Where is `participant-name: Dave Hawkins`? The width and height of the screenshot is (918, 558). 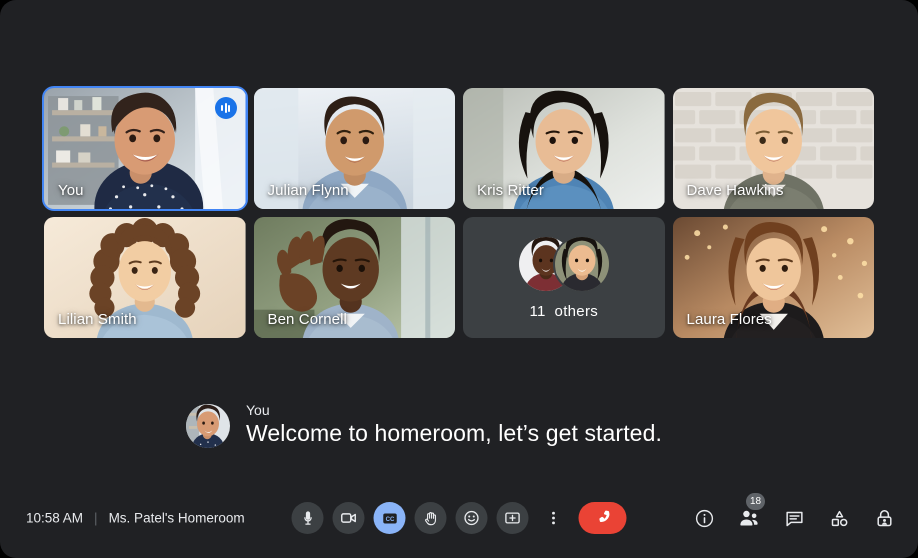
participant-name: Dave Hawkins is located at coordinates (735, 190).